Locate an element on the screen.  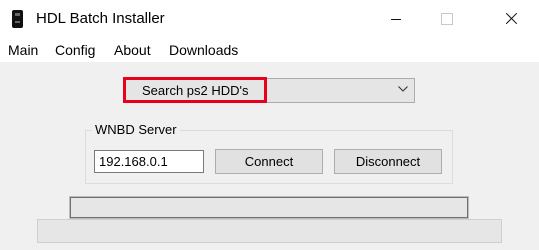
status-bar is located at coordinates (269, 231).